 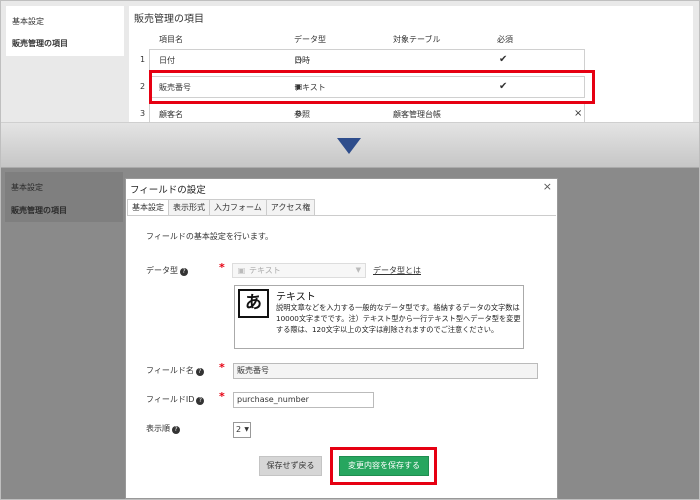 I want to click on tab-basic-settings: 基本設定, so click(x=148, y=207).